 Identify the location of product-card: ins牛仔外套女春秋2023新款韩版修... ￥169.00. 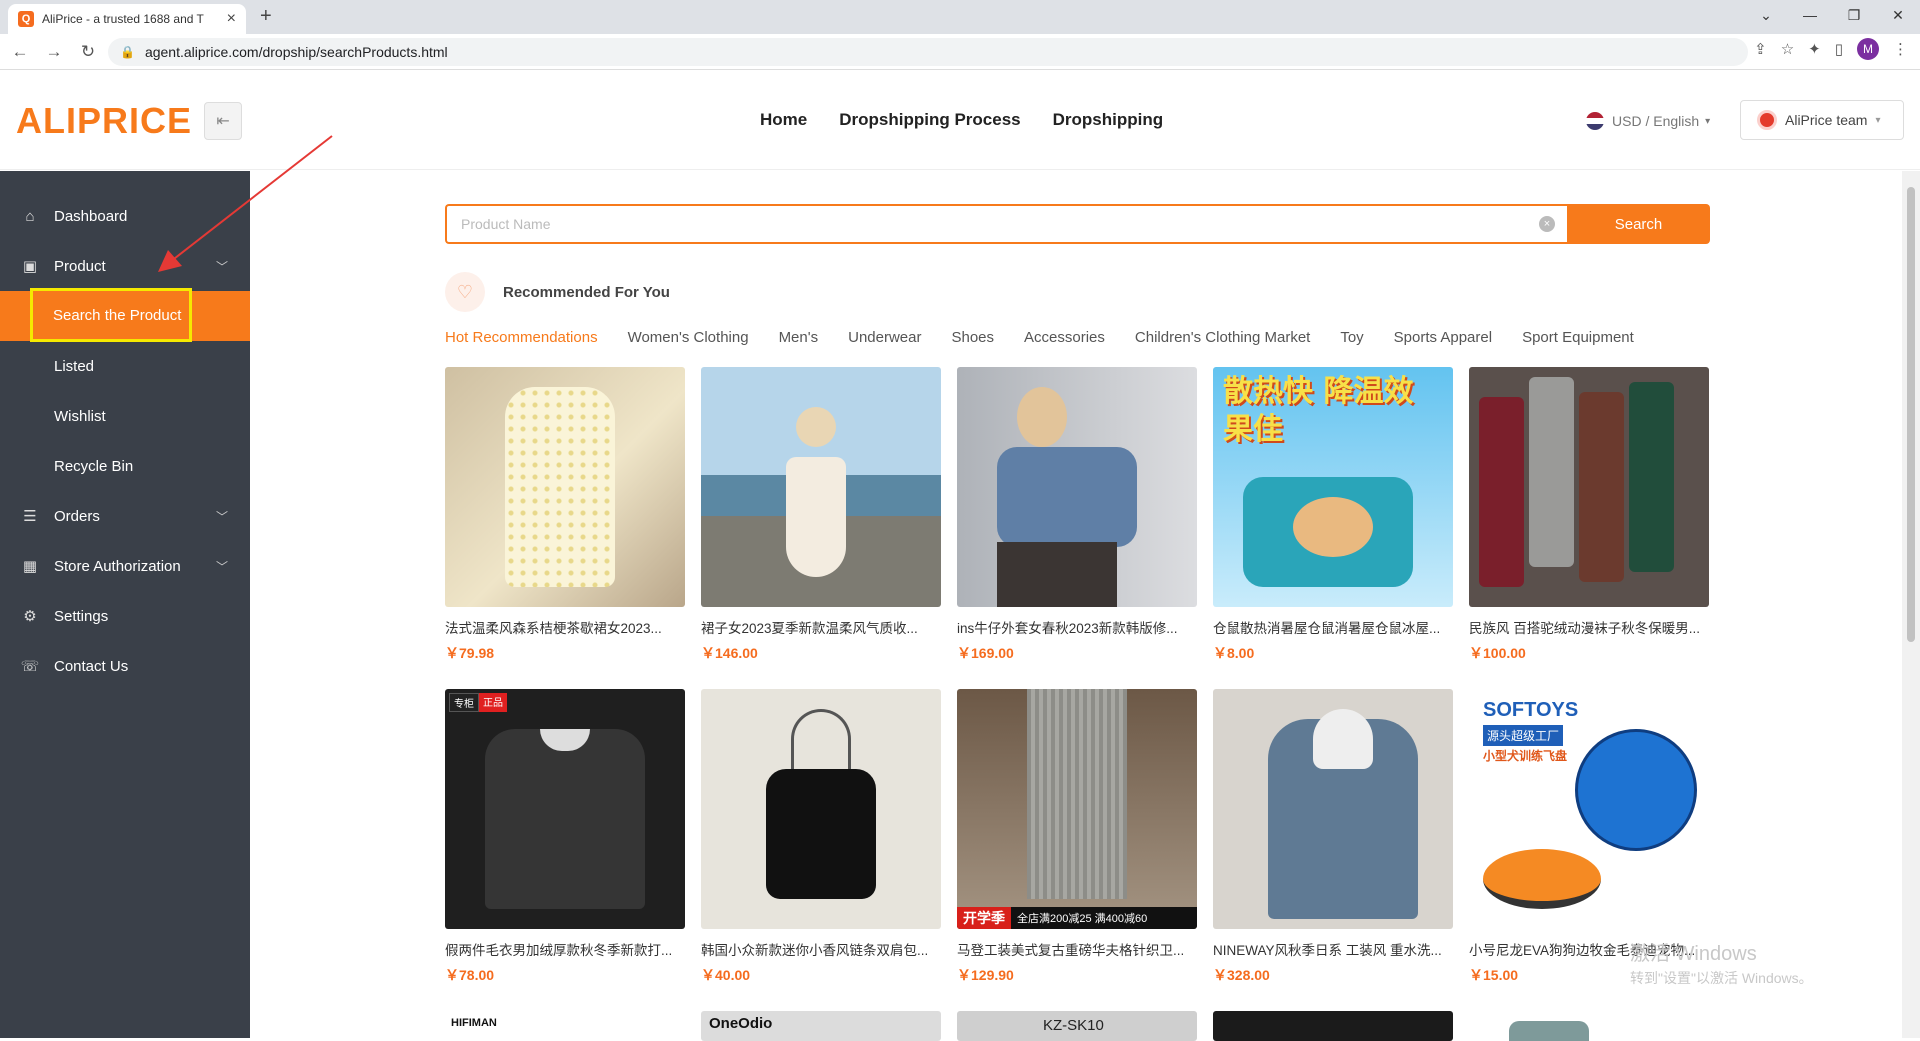
(1077, 515).